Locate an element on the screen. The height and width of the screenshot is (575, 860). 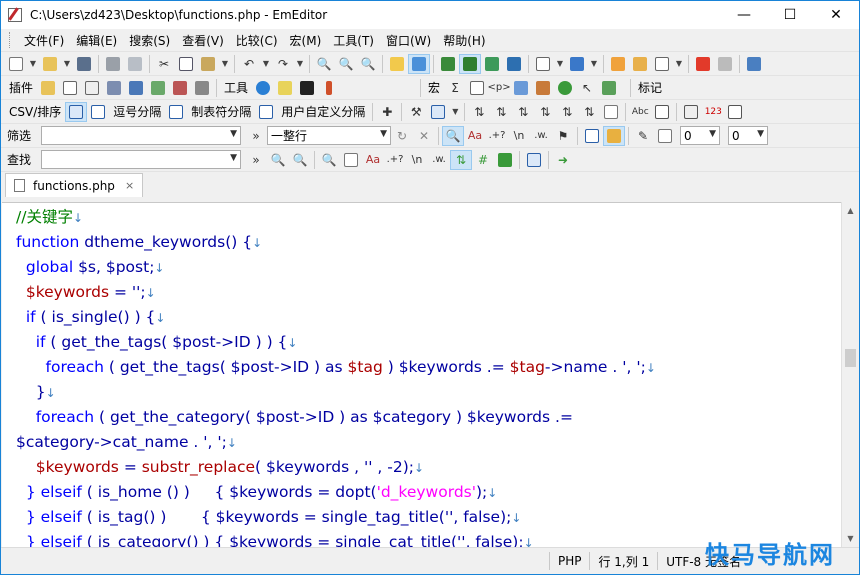
new-dropdown-icon: ▼ is located at coordinates (33, 64).